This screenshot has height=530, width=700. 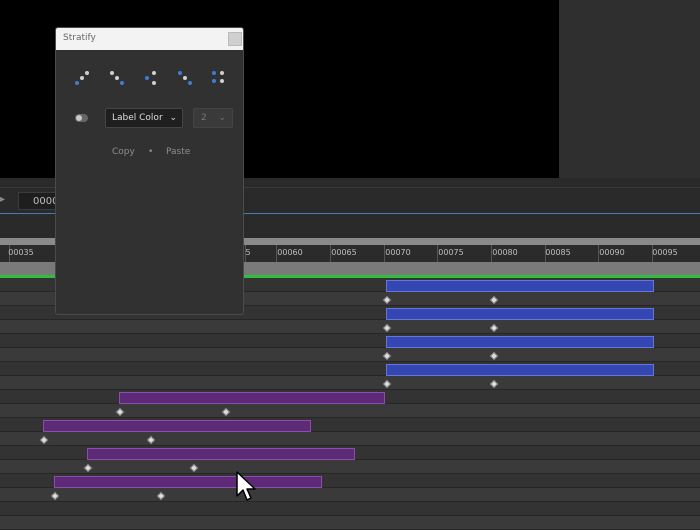 I want to click on panel-title: Stratify, so click(x=79, y=38).